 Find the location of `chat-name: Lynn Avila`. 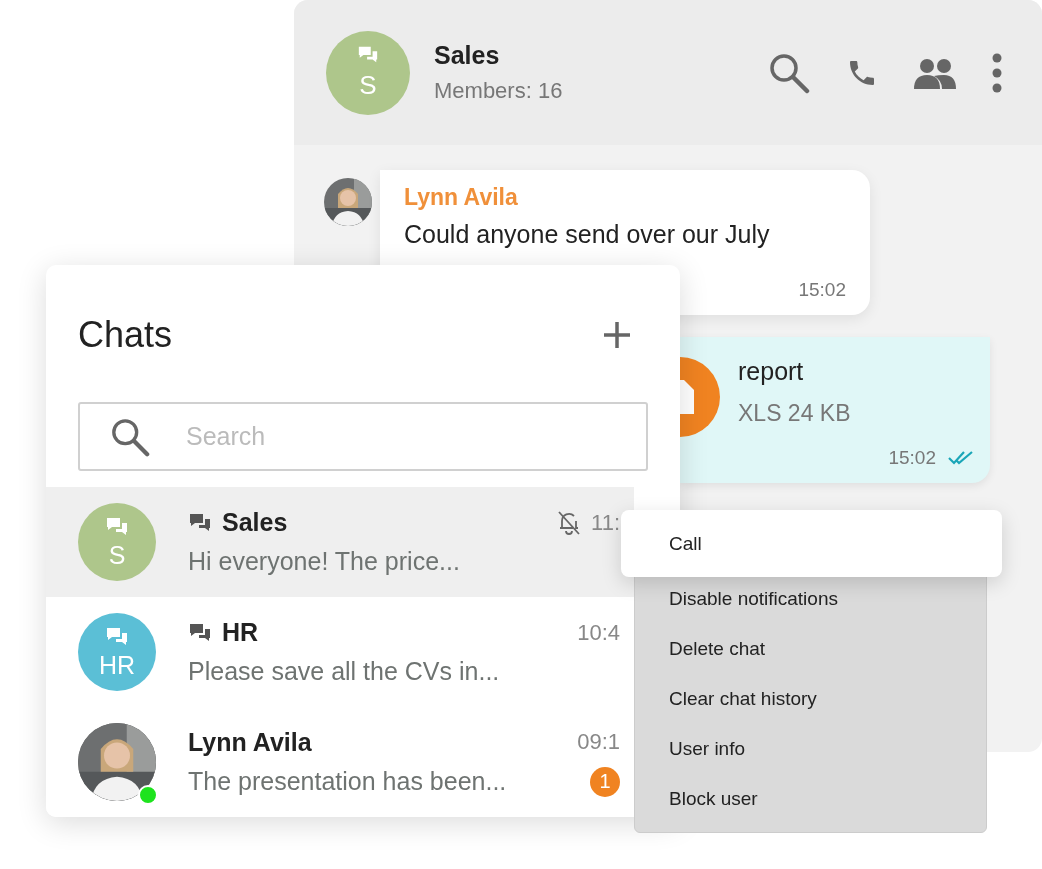

chat-name: Lynn Avila is located at coordinates (250, 742).